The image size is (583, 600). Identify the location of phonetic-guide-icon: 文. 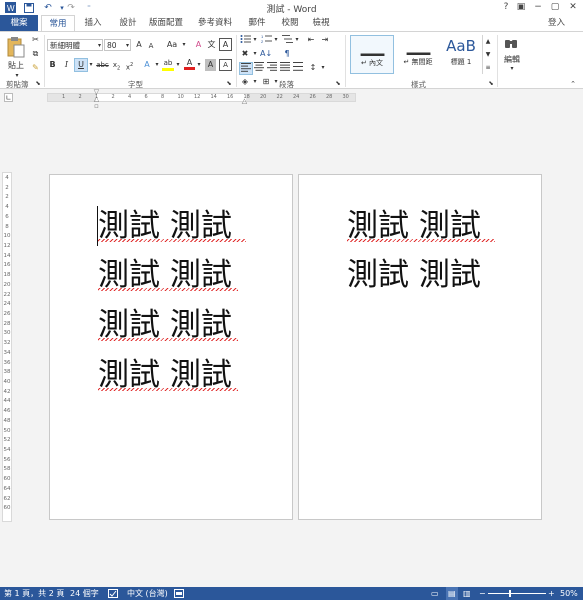
(211, 45).